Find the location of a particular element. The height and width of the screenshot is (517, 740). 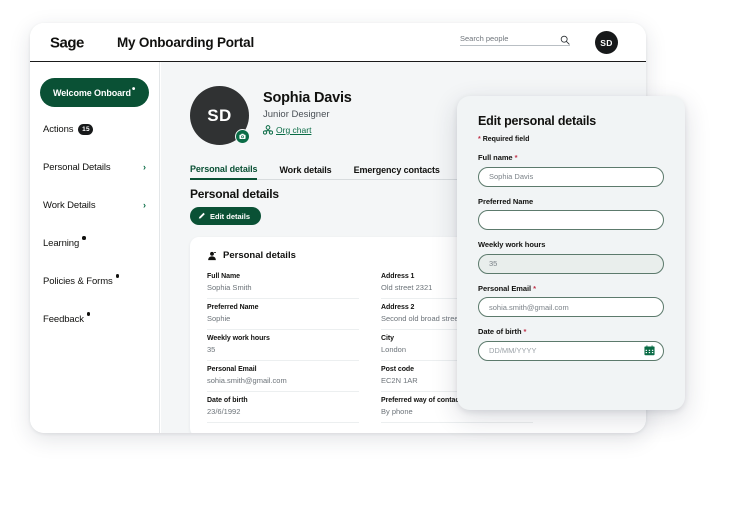

field-value: sohia.smith@gmail.com is located at coordinates (247, 380).